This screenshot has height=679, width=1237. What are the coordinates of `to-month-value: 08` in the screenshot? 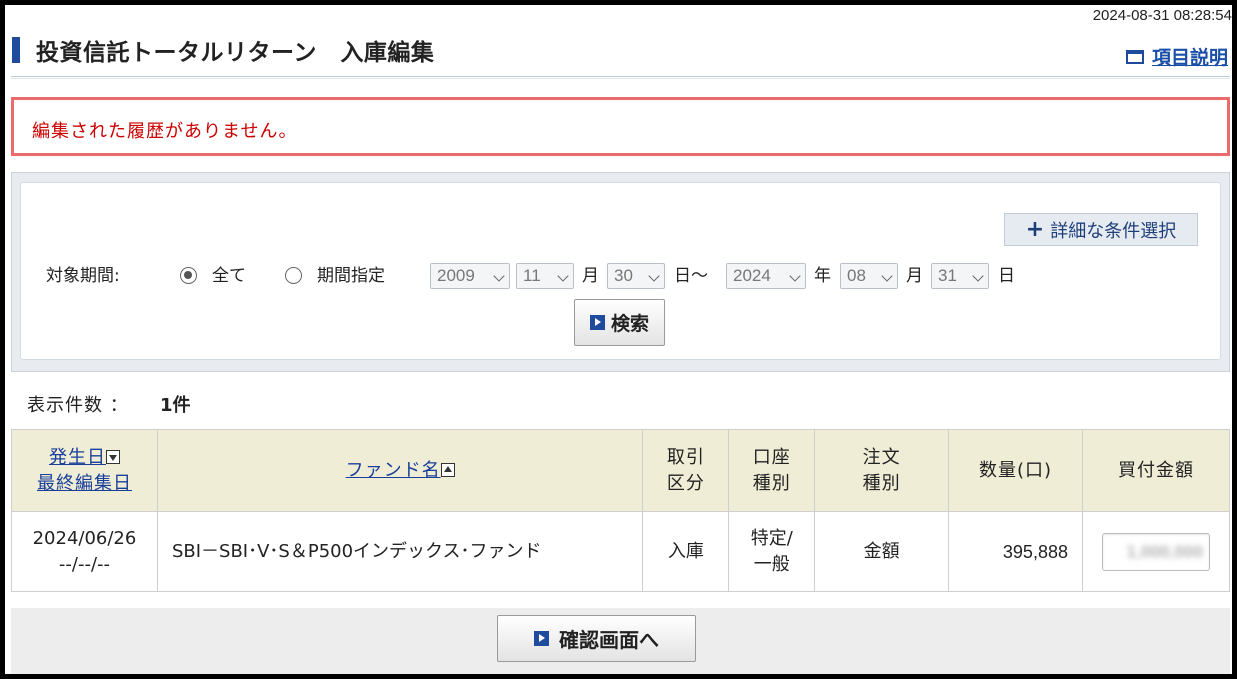 It's located at (856, 275).